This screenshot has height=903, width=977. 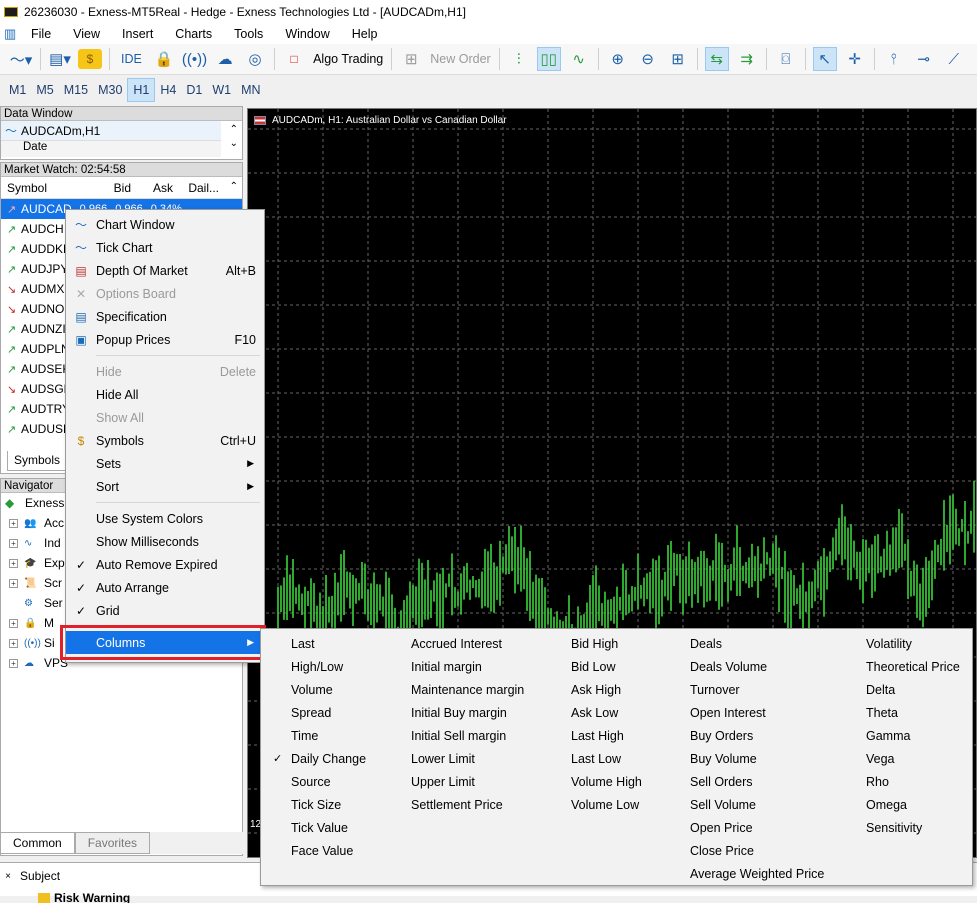 I want to click on chart-types-icon: ▤▾, so click(x=60, y=59).